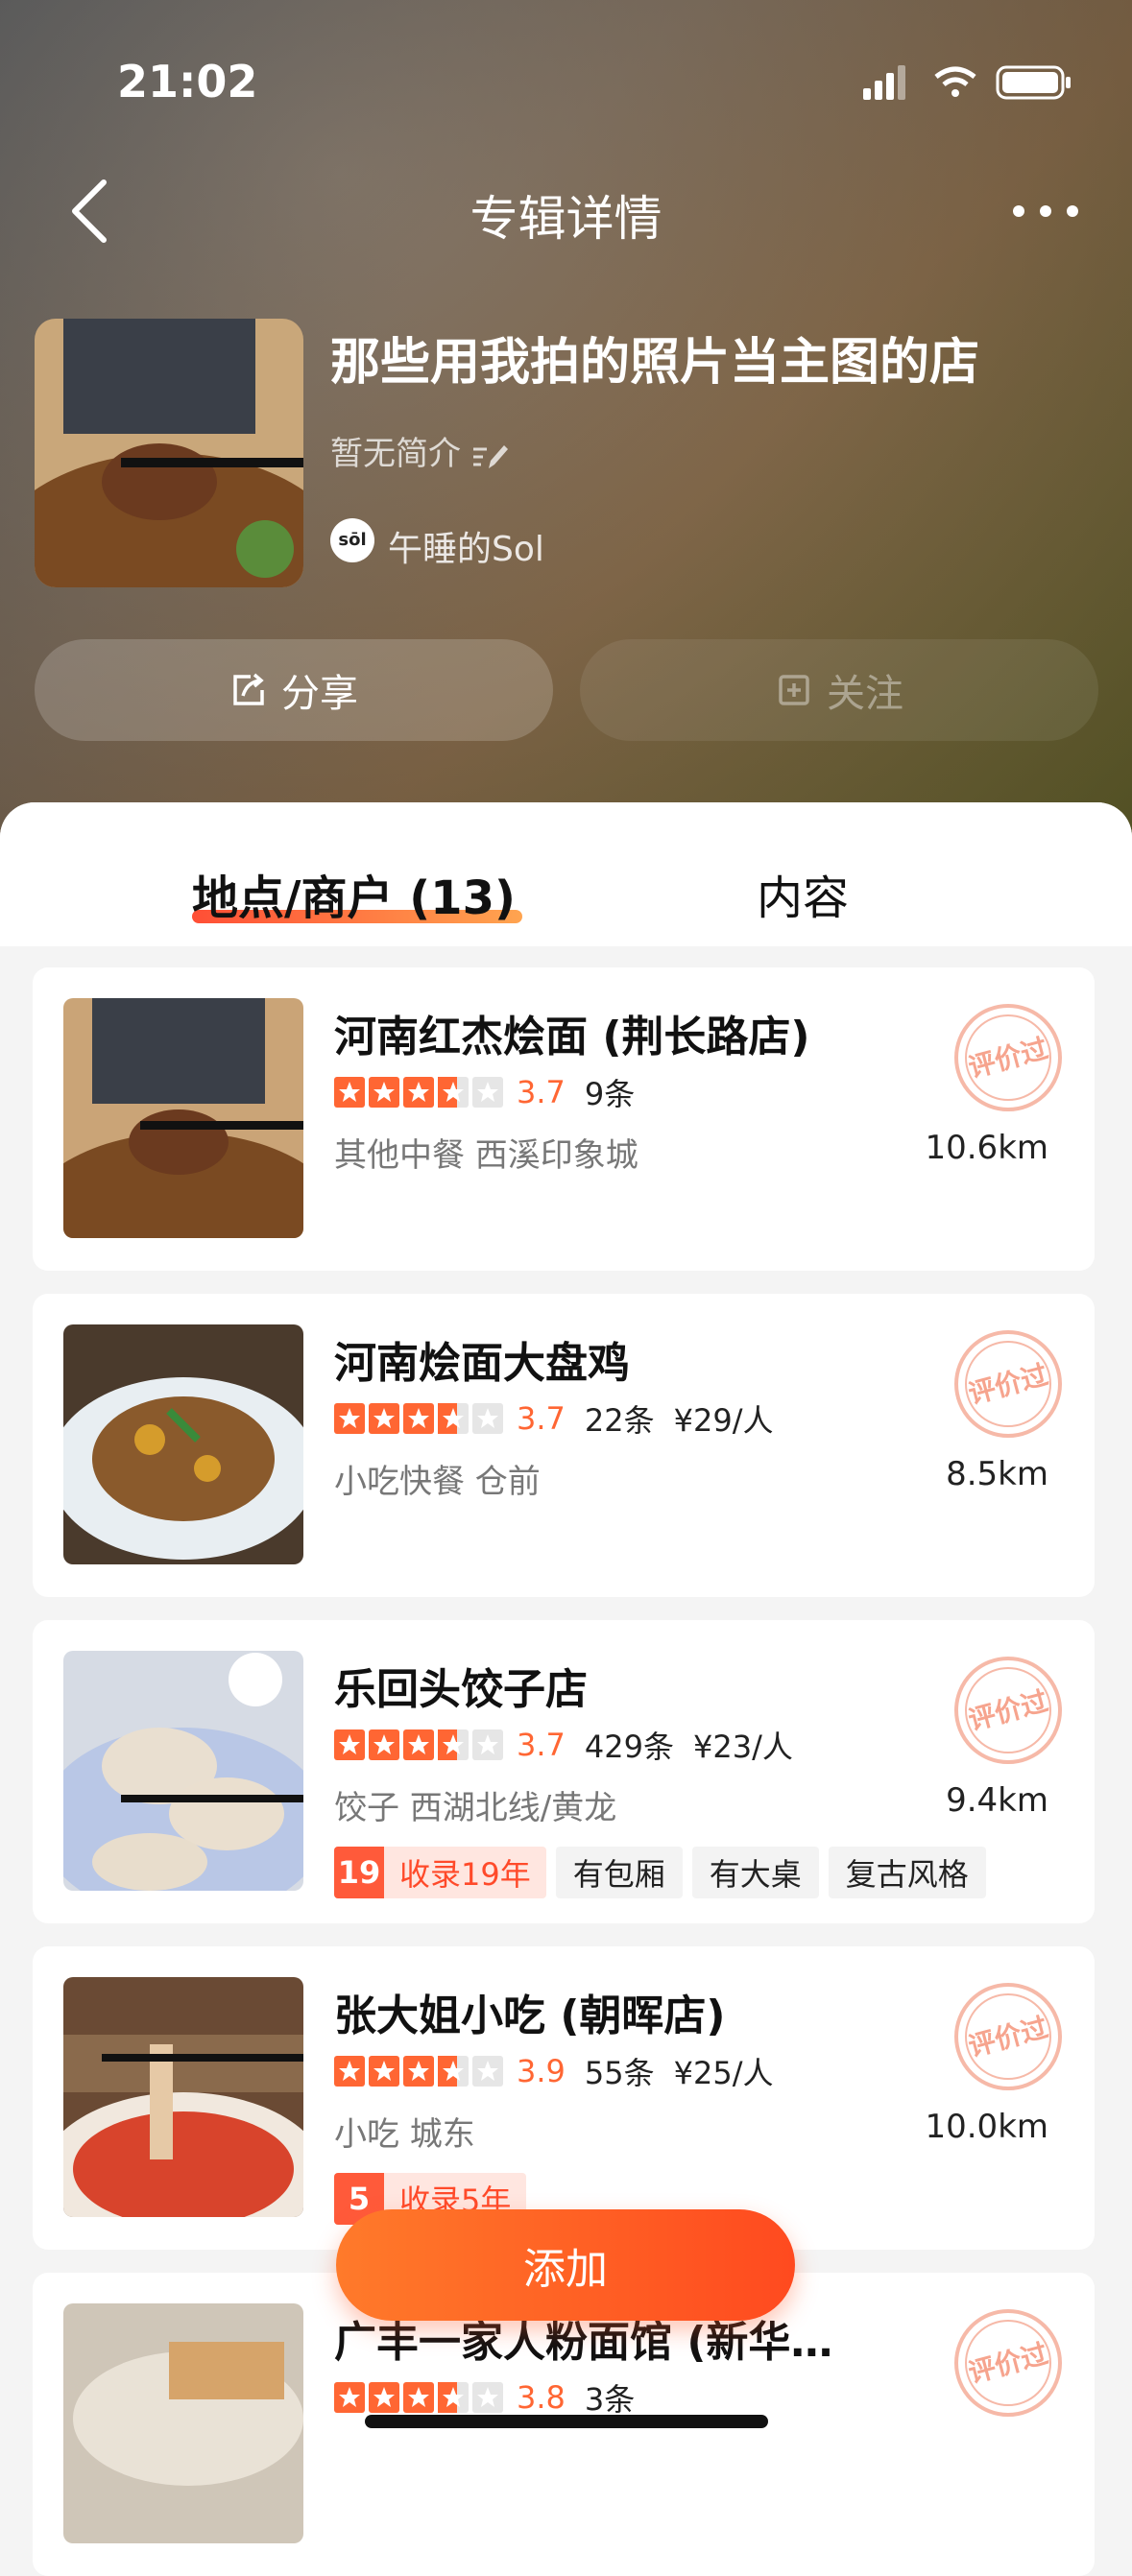  What do you see at coordinates (743, 1747) in the screenshot?
I see `price-per-person: ¥23/人` at bounding box center [743, 1747].